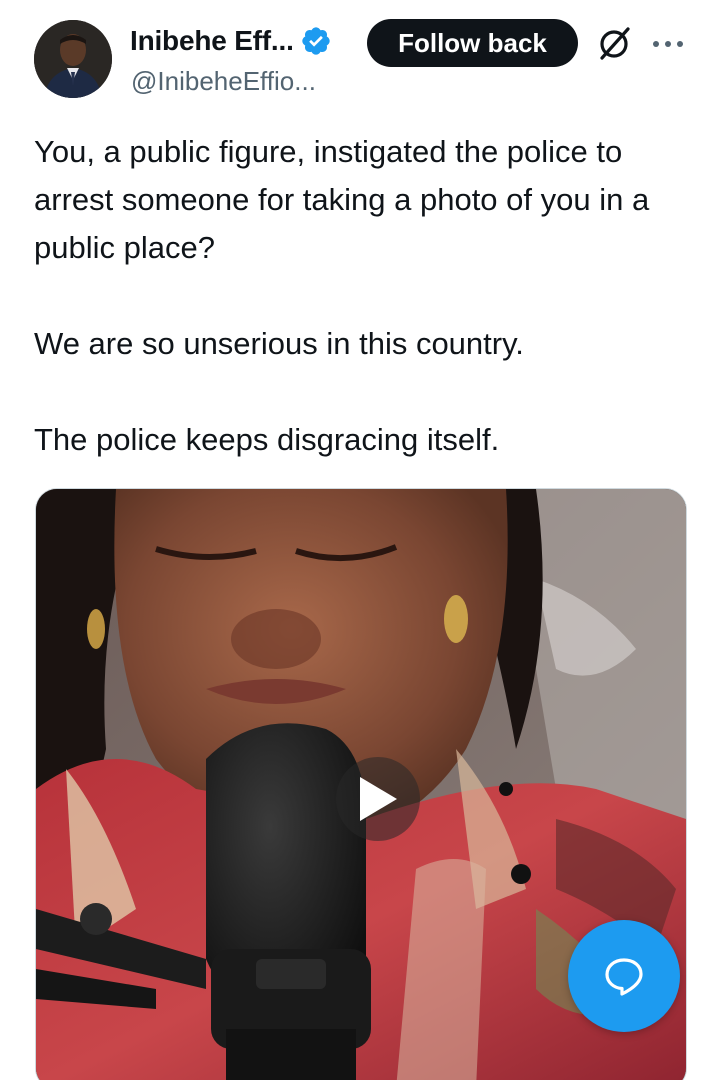  What do you see at coordinates (267, 439) in the screenshot?
I see `tweet-paragraph: The police keeps disgracing itself.` at bounding box center [267, 439].